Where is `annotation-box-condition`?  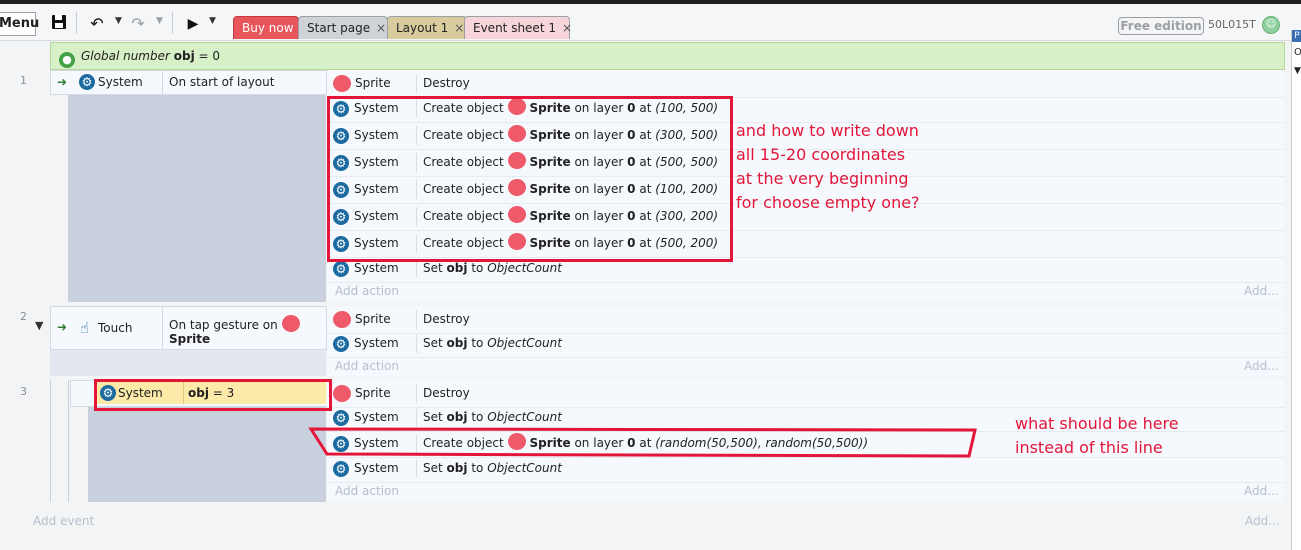 annotation-box-condition is located at coordinates (213, 395).